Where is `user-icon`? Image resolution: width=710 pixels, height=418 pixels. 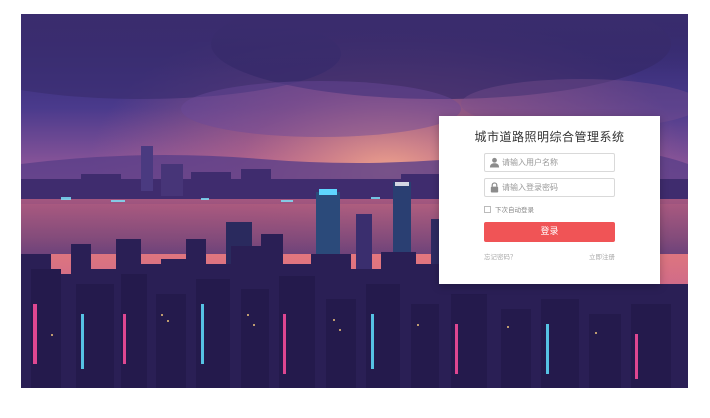 user-icon is located at coordinates (494, 162).